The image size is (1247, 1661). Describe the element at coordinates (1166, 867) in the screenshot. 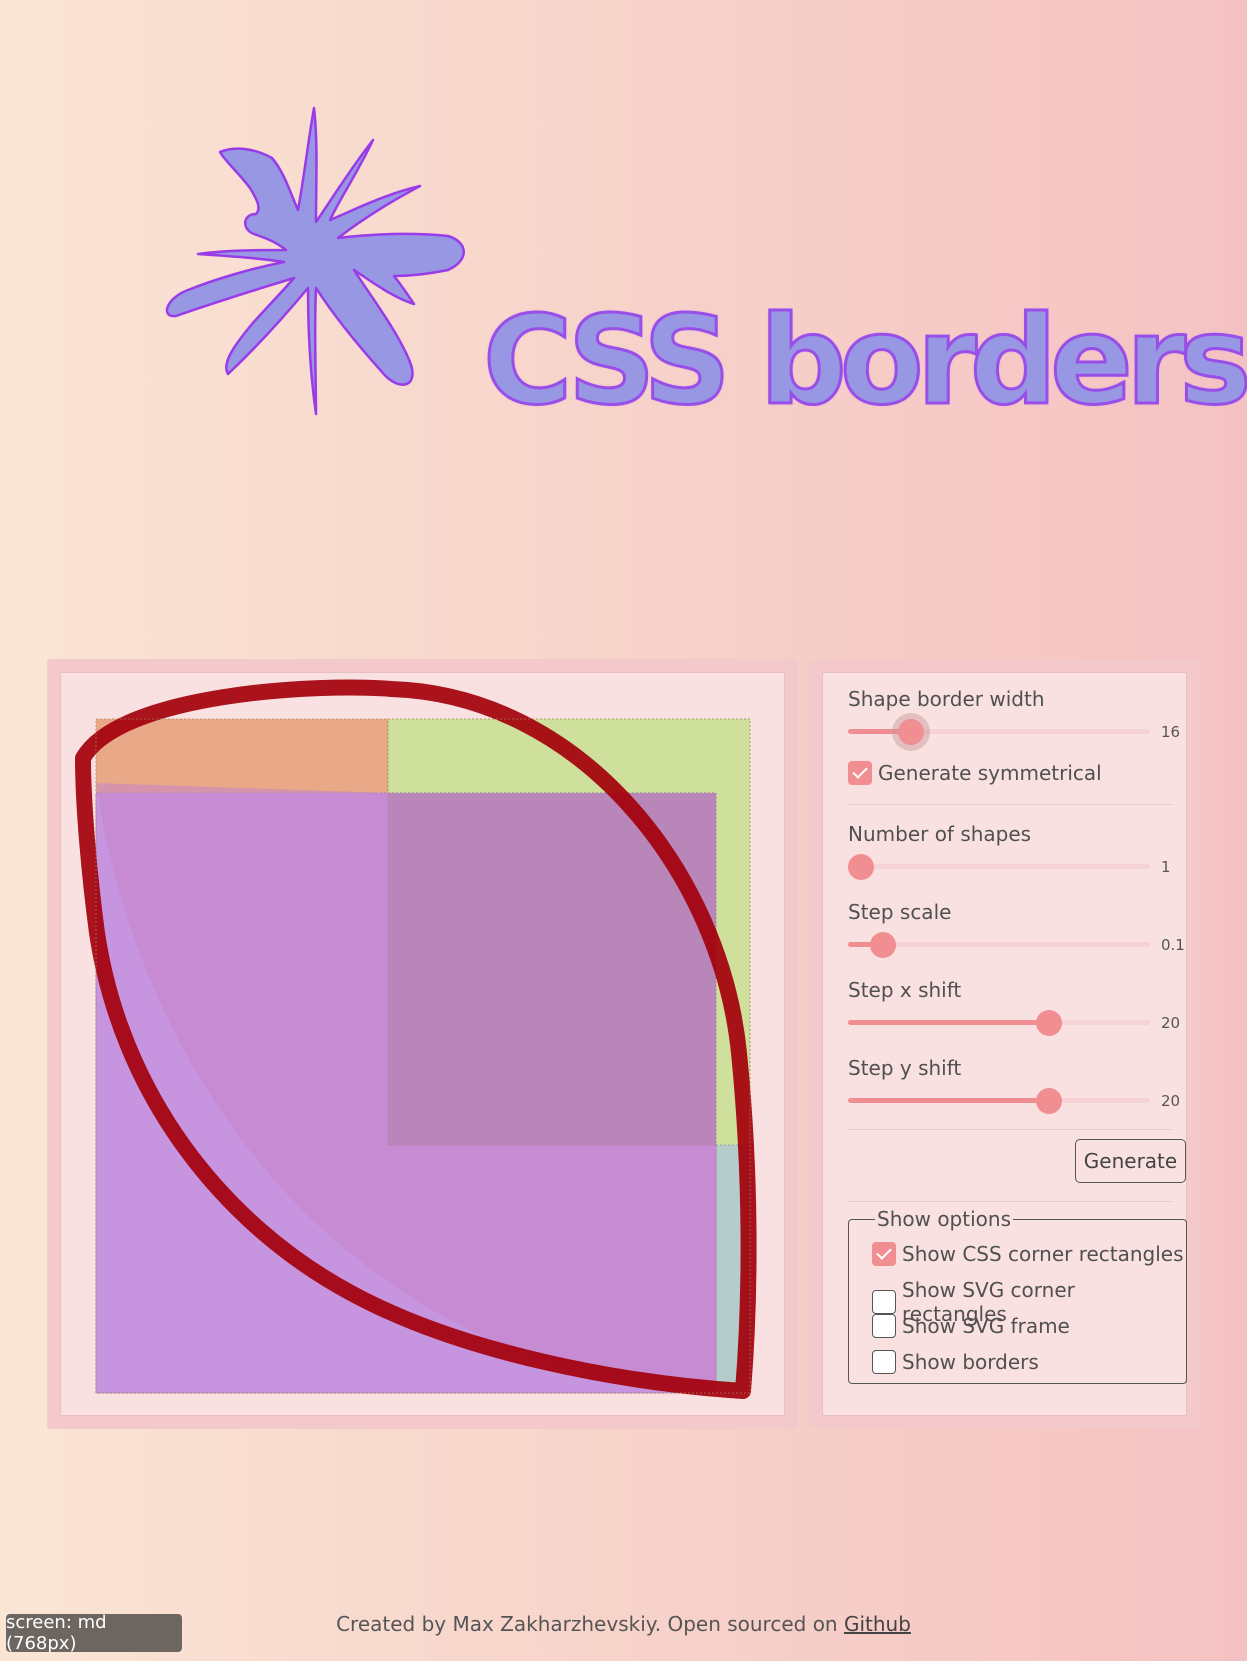

I see `num-shapes-value: 1` at that location.